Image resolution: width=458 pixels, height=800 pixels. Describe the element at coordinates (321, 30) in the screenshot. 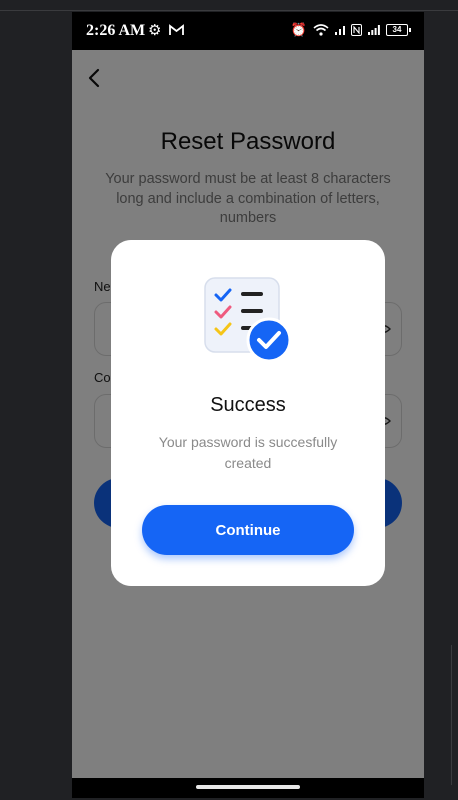

I see `wifi-icon` at that location.